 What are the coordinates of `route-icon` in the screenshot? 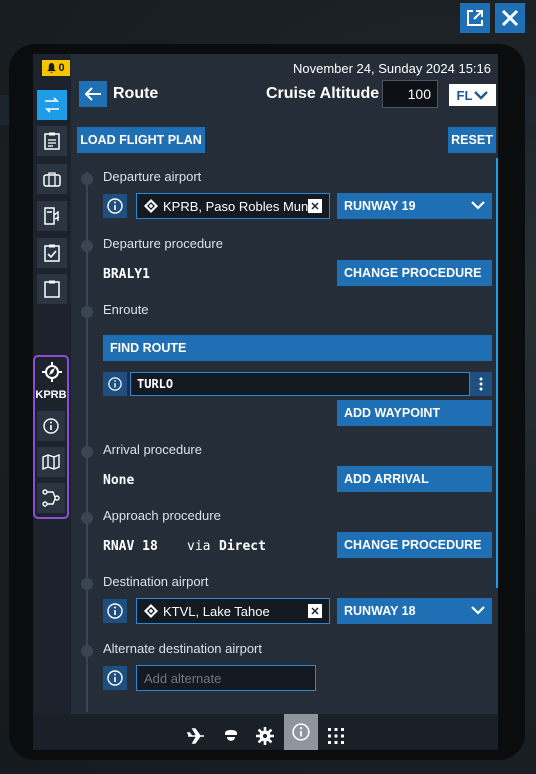 It's located at (52, 105).